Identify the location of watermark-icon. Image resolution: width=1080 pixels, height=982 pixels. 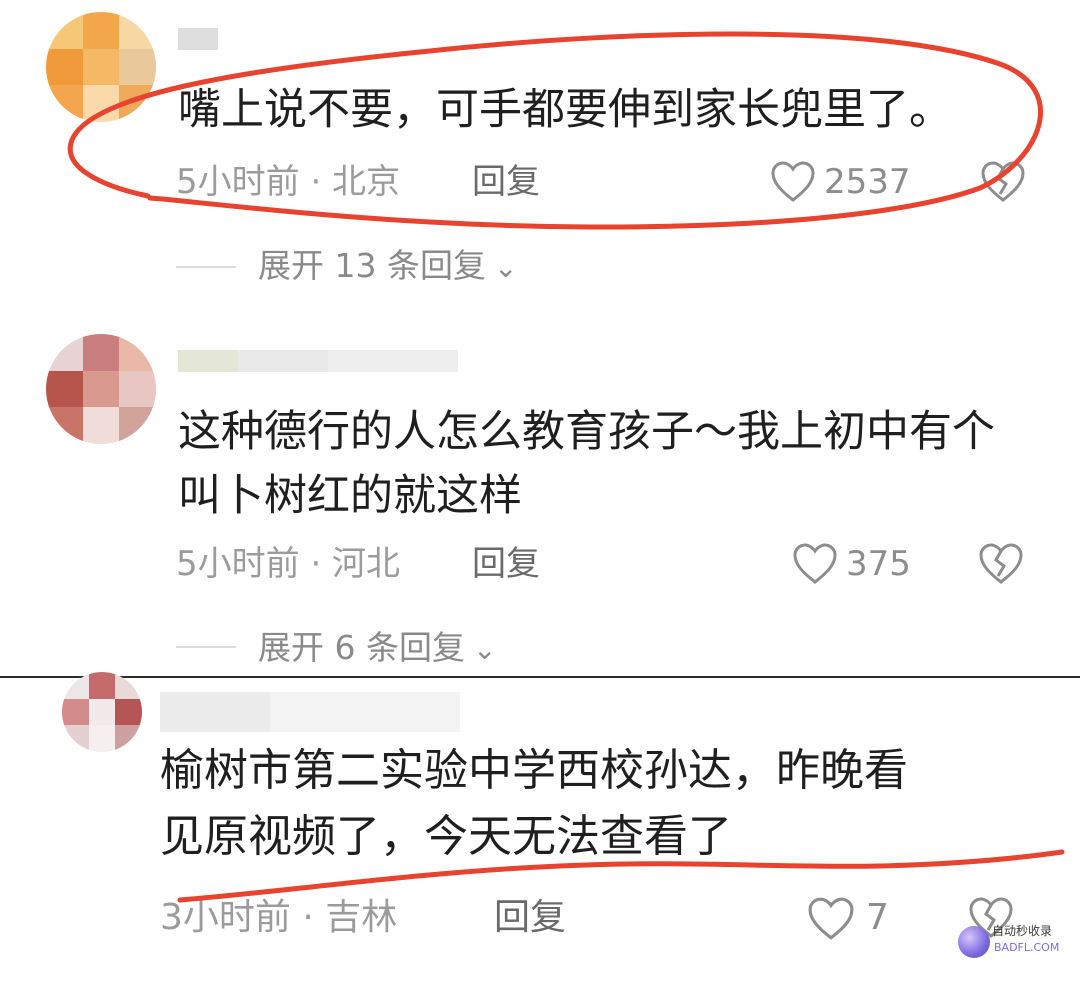
(974, 942).